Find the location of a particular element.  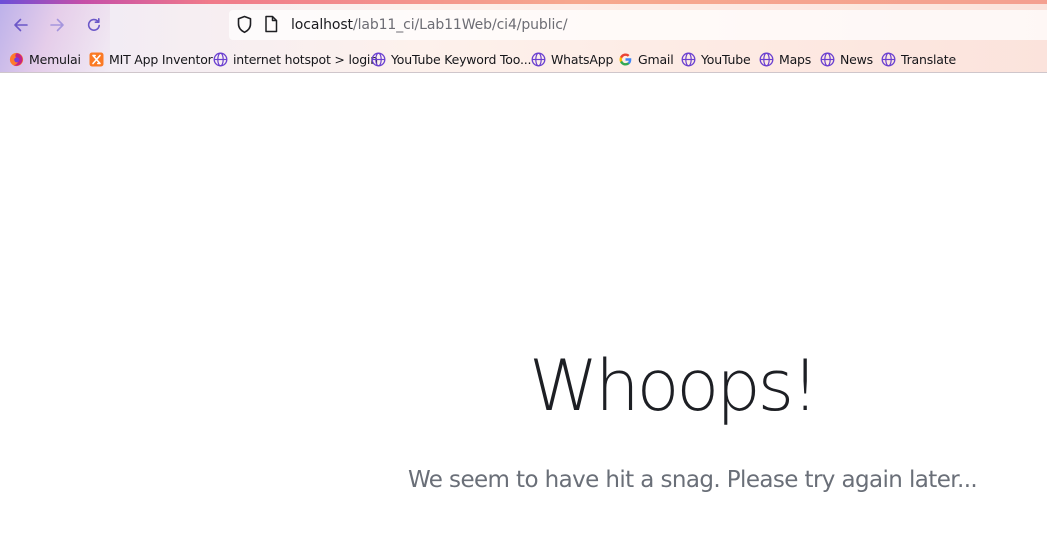

bookmark-maps: Maps is located at coordinates (785, 59).